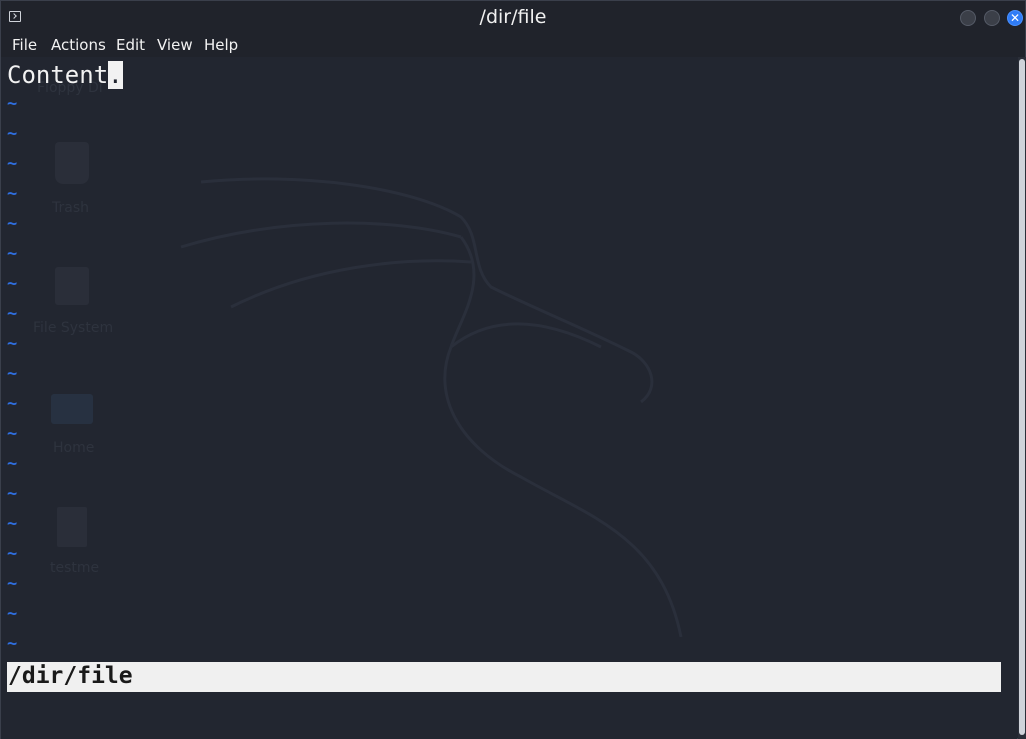  Describe the element at coordinates (75, 568) in the screenshot. I see `desktop-label-testme: testme` at that location.